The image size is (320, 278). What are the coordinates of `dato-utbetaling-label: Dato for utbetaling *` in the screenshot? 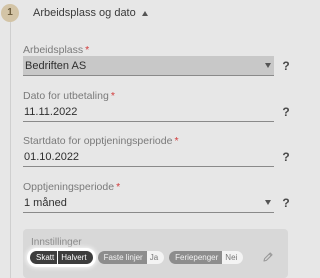 It's located at (69, 96).